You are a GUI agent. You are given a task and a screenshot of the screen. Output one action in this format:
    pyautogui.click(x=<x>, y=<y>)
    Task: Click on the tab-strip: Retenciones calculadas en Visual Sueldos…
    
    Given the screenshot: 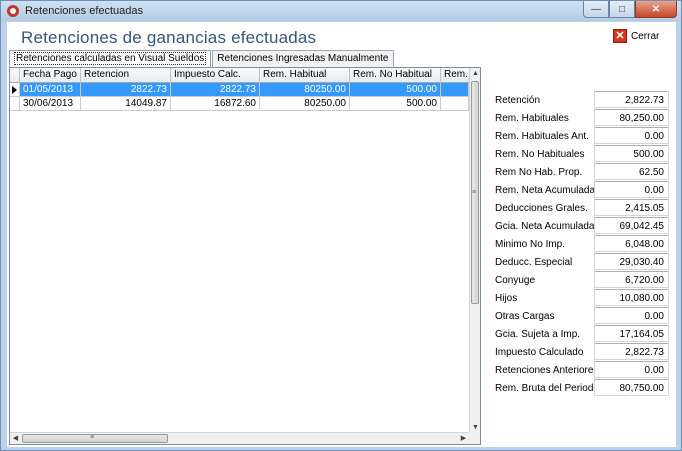 What is the action you would take?
    pyautogui.click(x=201, y=58)
    